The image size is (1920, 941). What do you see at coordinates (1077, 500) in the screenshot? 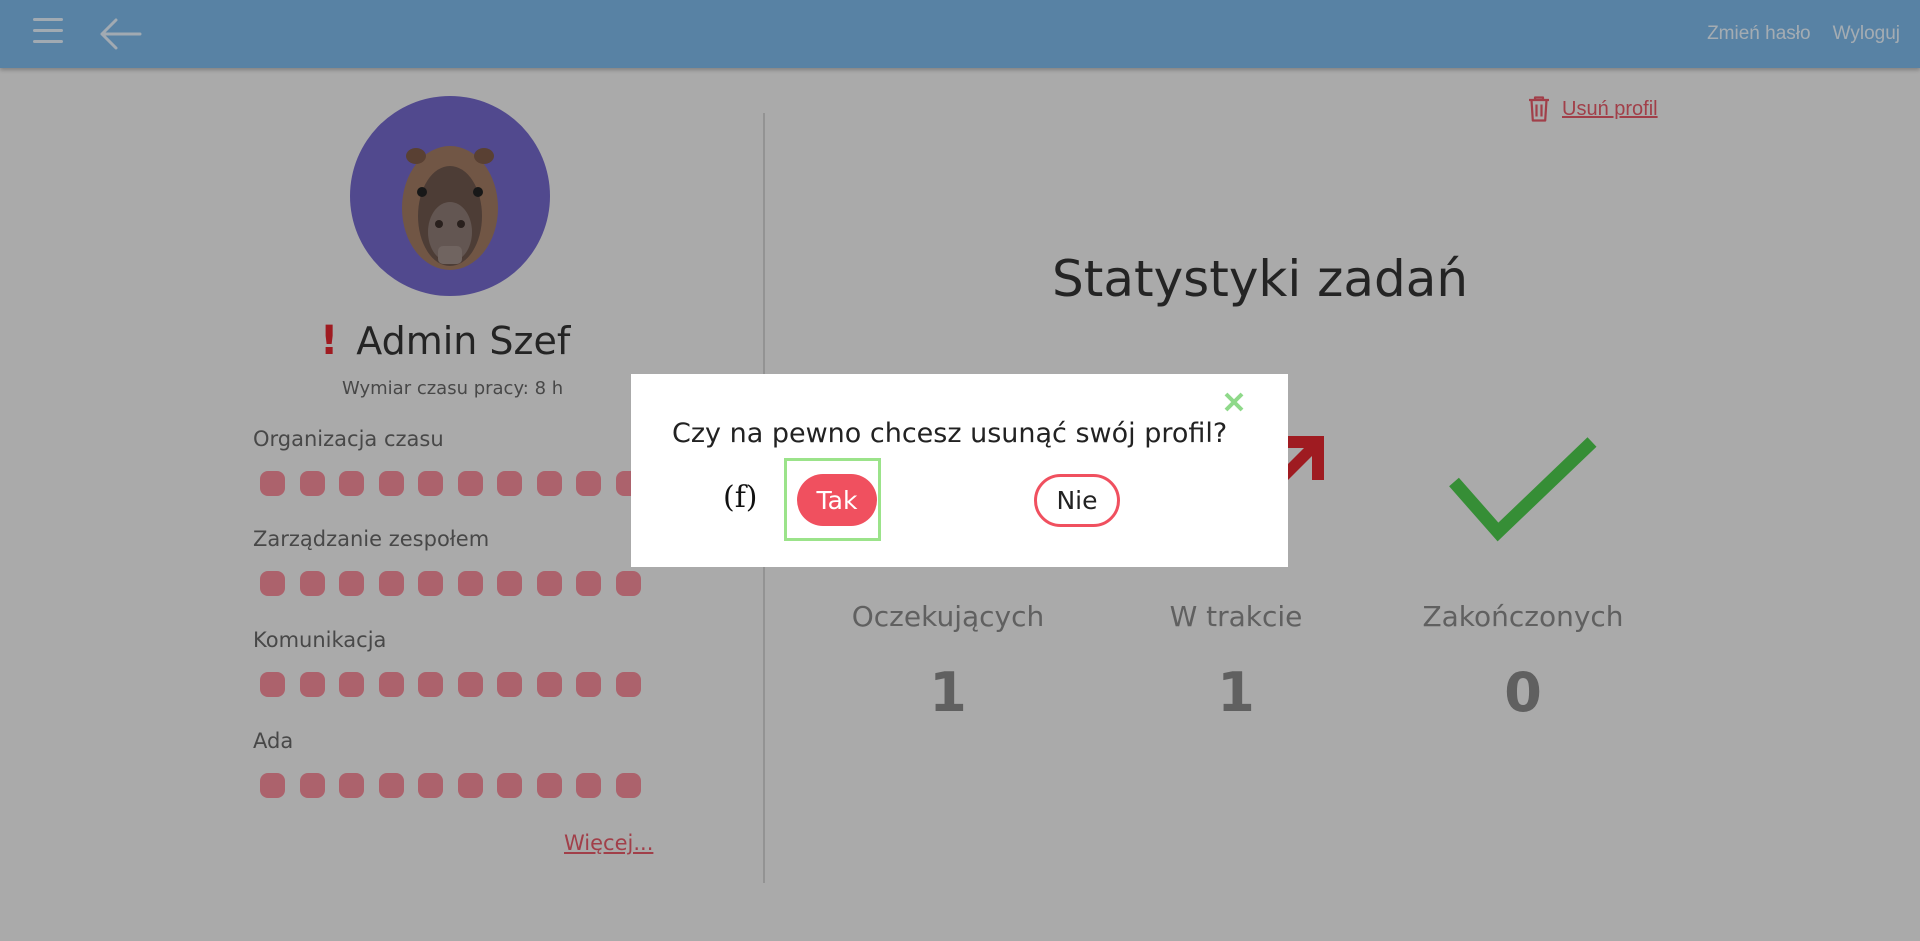
I see `no-button: Nie` at bounding box center [1077, 500].